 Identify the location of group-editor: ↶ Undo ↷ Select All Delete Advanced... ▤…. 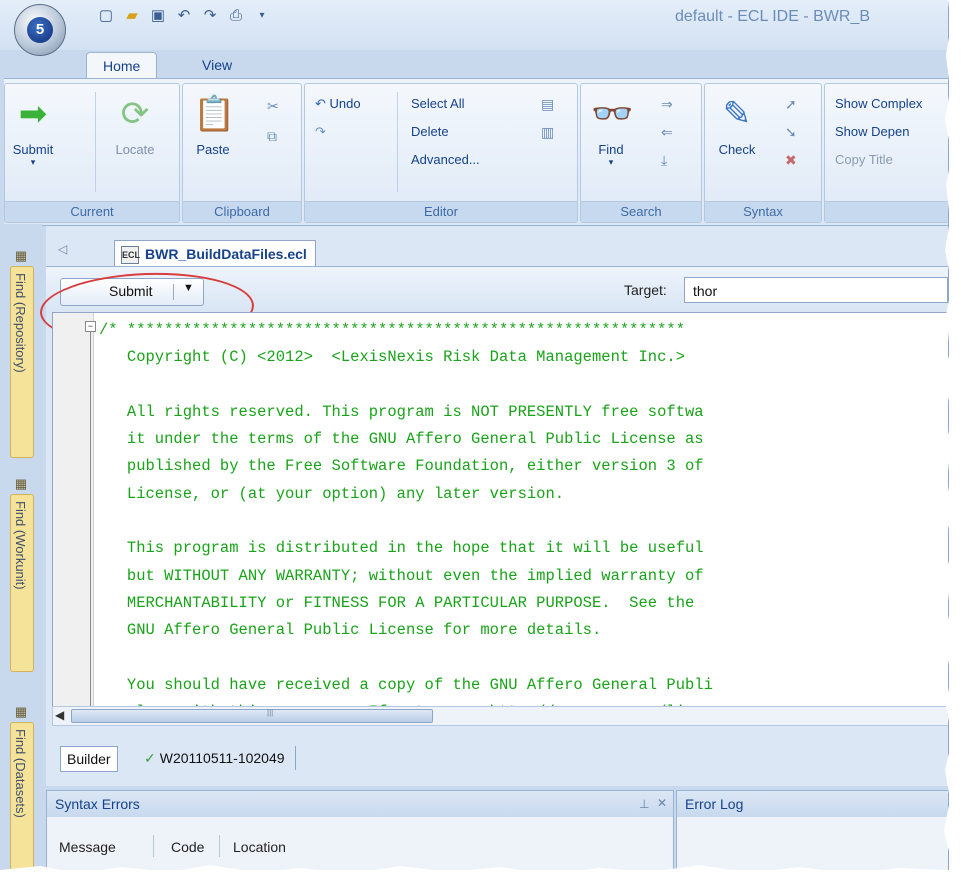
(441, 153).